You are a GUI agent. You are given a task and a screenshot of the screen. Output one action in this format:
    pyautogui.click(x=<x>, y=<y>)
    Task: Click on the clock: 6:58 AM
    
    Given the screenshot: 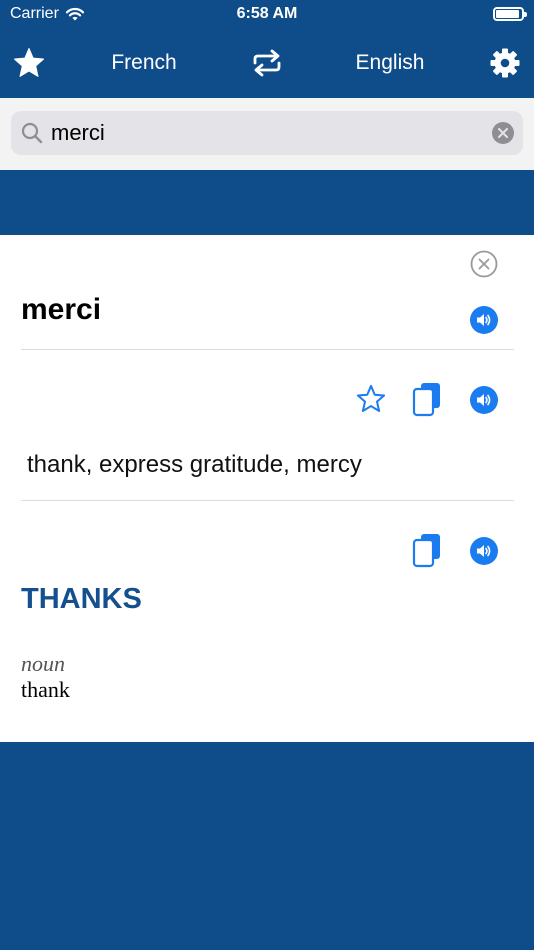 What is the action you would take?
    pyautogui.click(x=267, y=13)
    